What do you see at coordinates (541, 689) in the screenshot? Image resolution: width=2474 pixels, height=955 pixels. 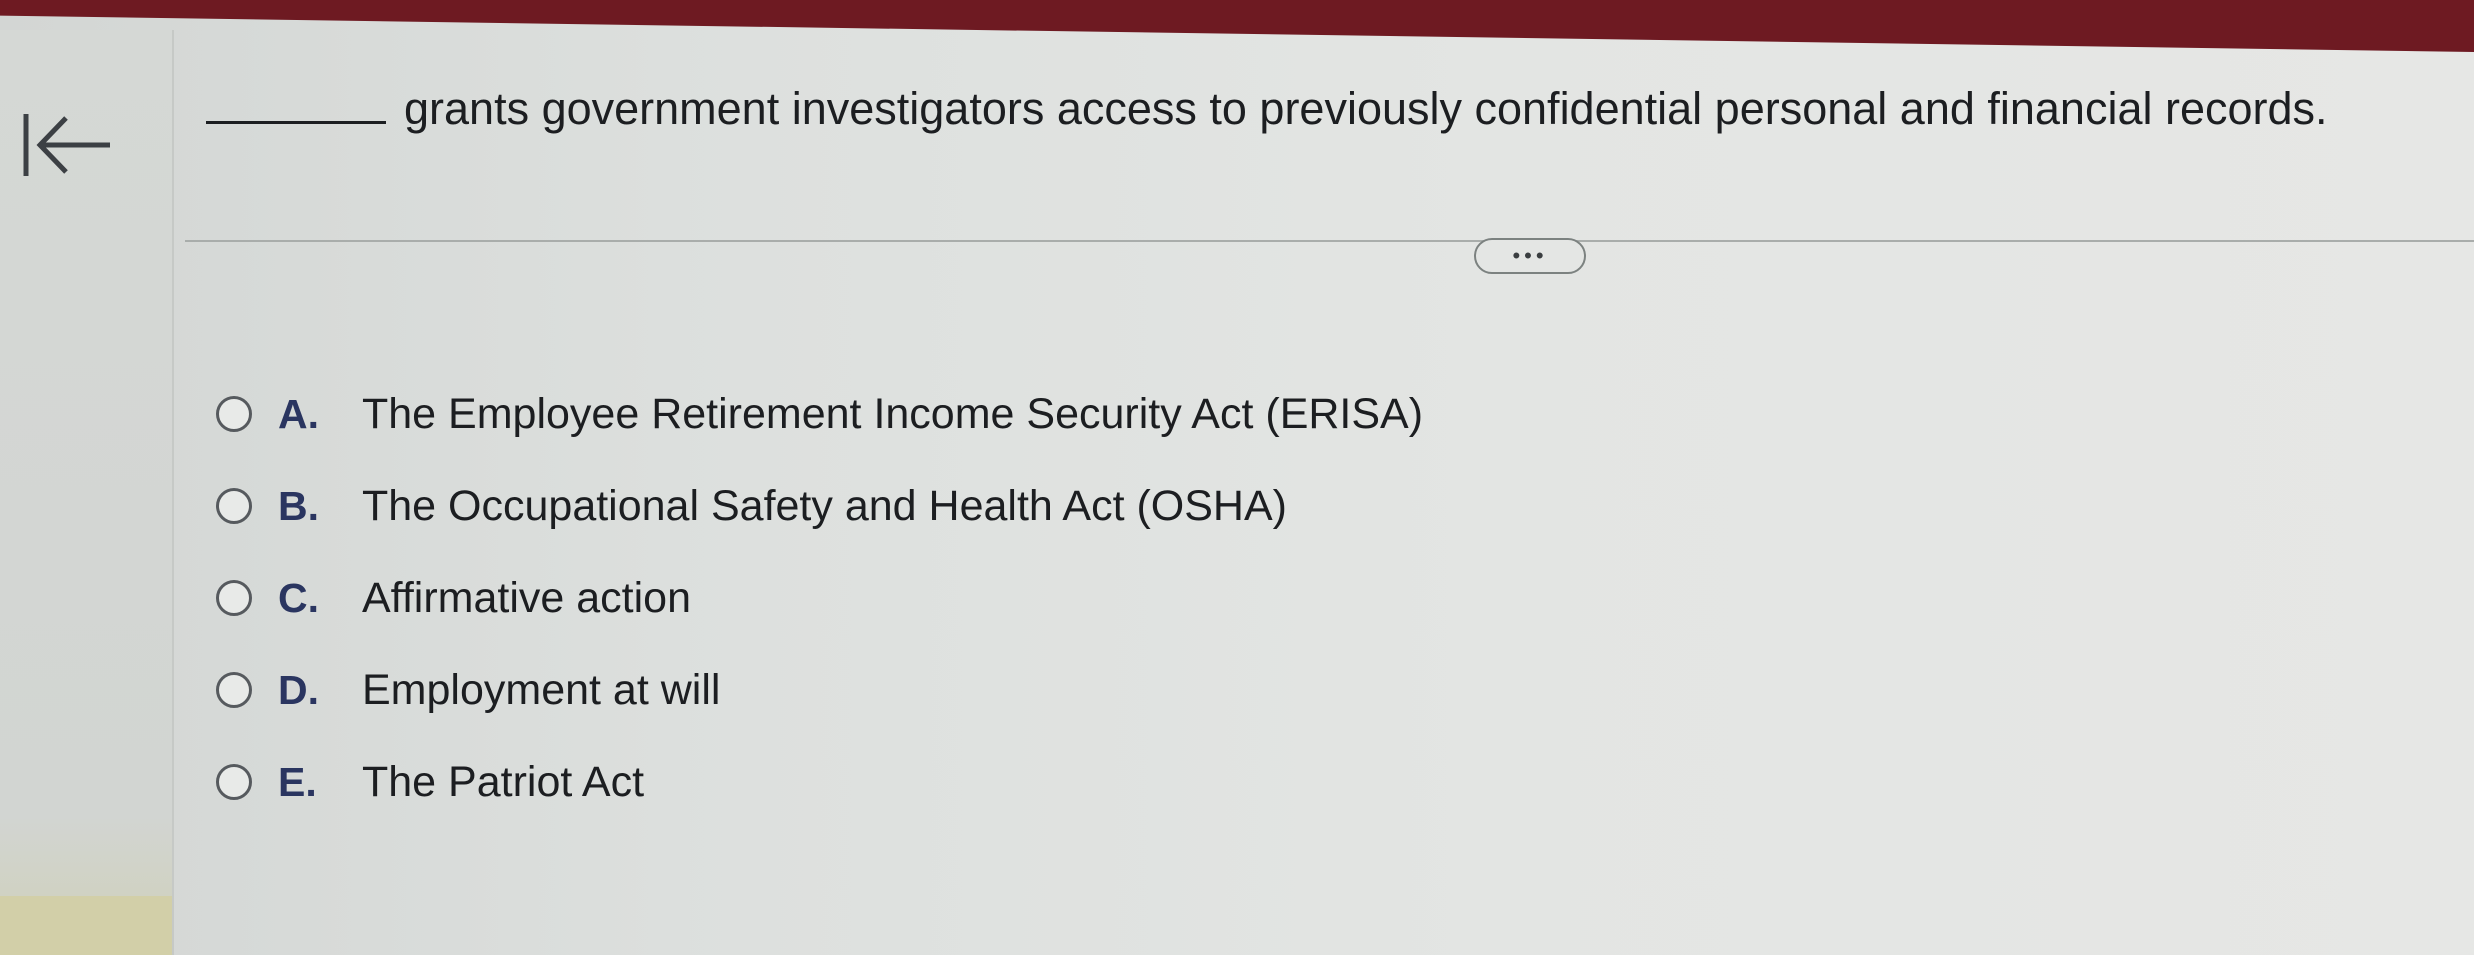 I see `option-text: Employment at will` at bounding box center [541, 689].